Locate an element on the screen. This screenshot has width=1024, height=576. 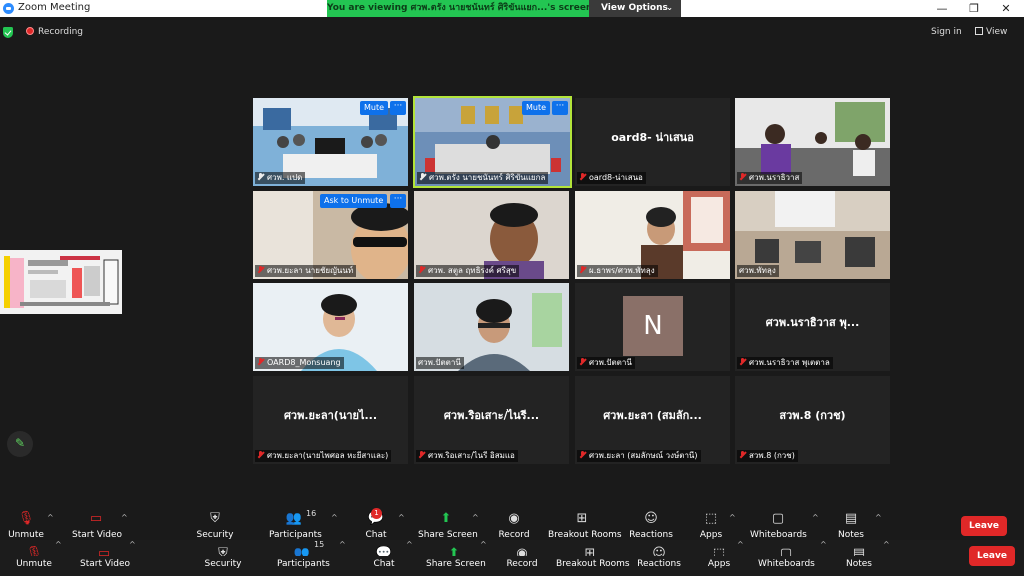
minimize-button: — is located at coordinates (942, 8).